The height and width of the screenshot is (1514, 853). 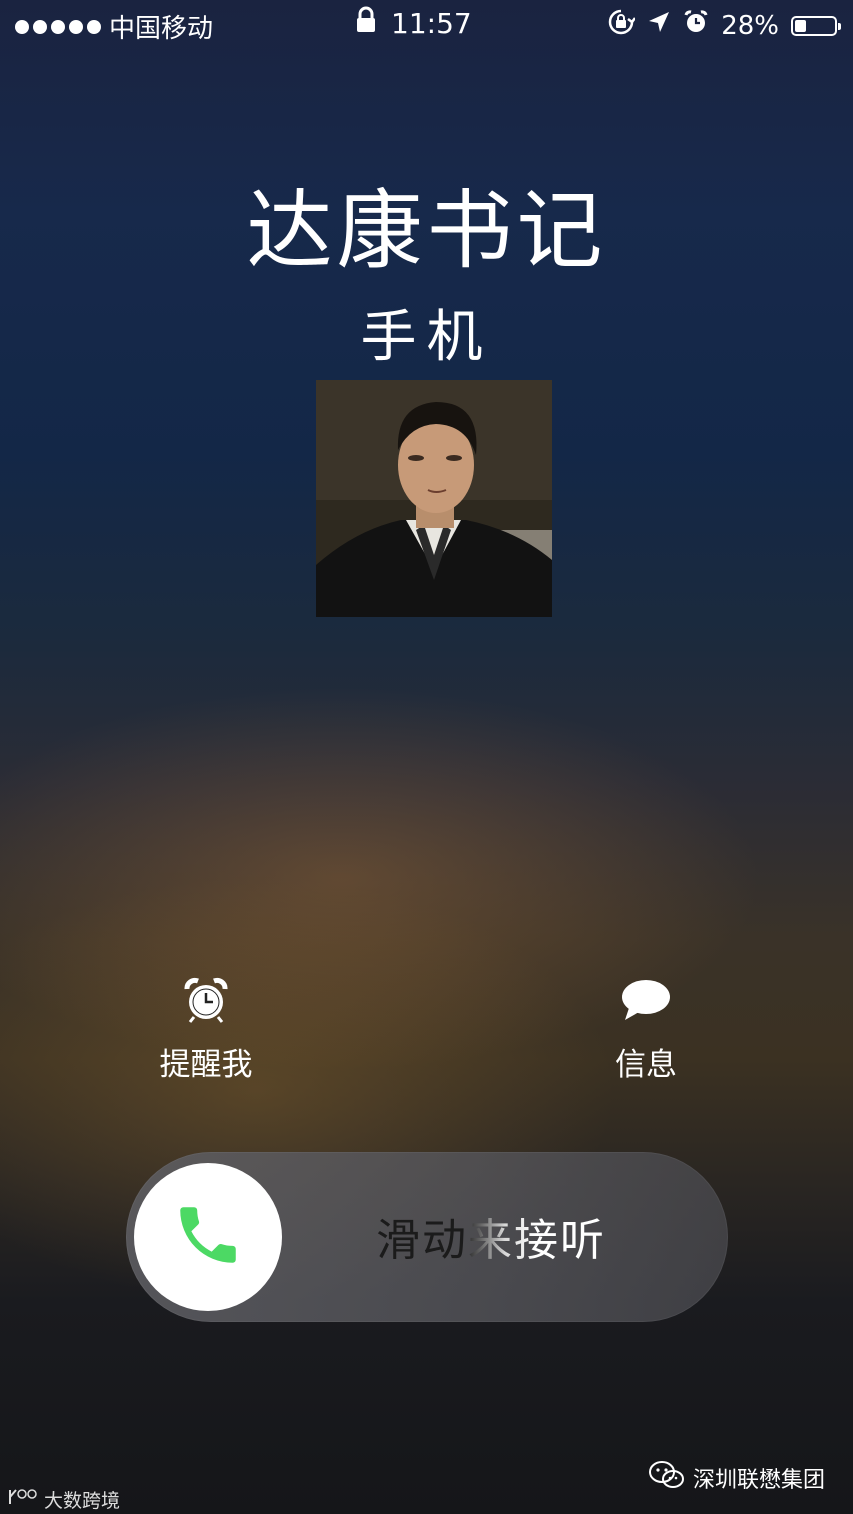 What do you see at coordinates (646, 1065) in the screenshot?
I see `message-label: 信息` at bounding box center [646, 1065].